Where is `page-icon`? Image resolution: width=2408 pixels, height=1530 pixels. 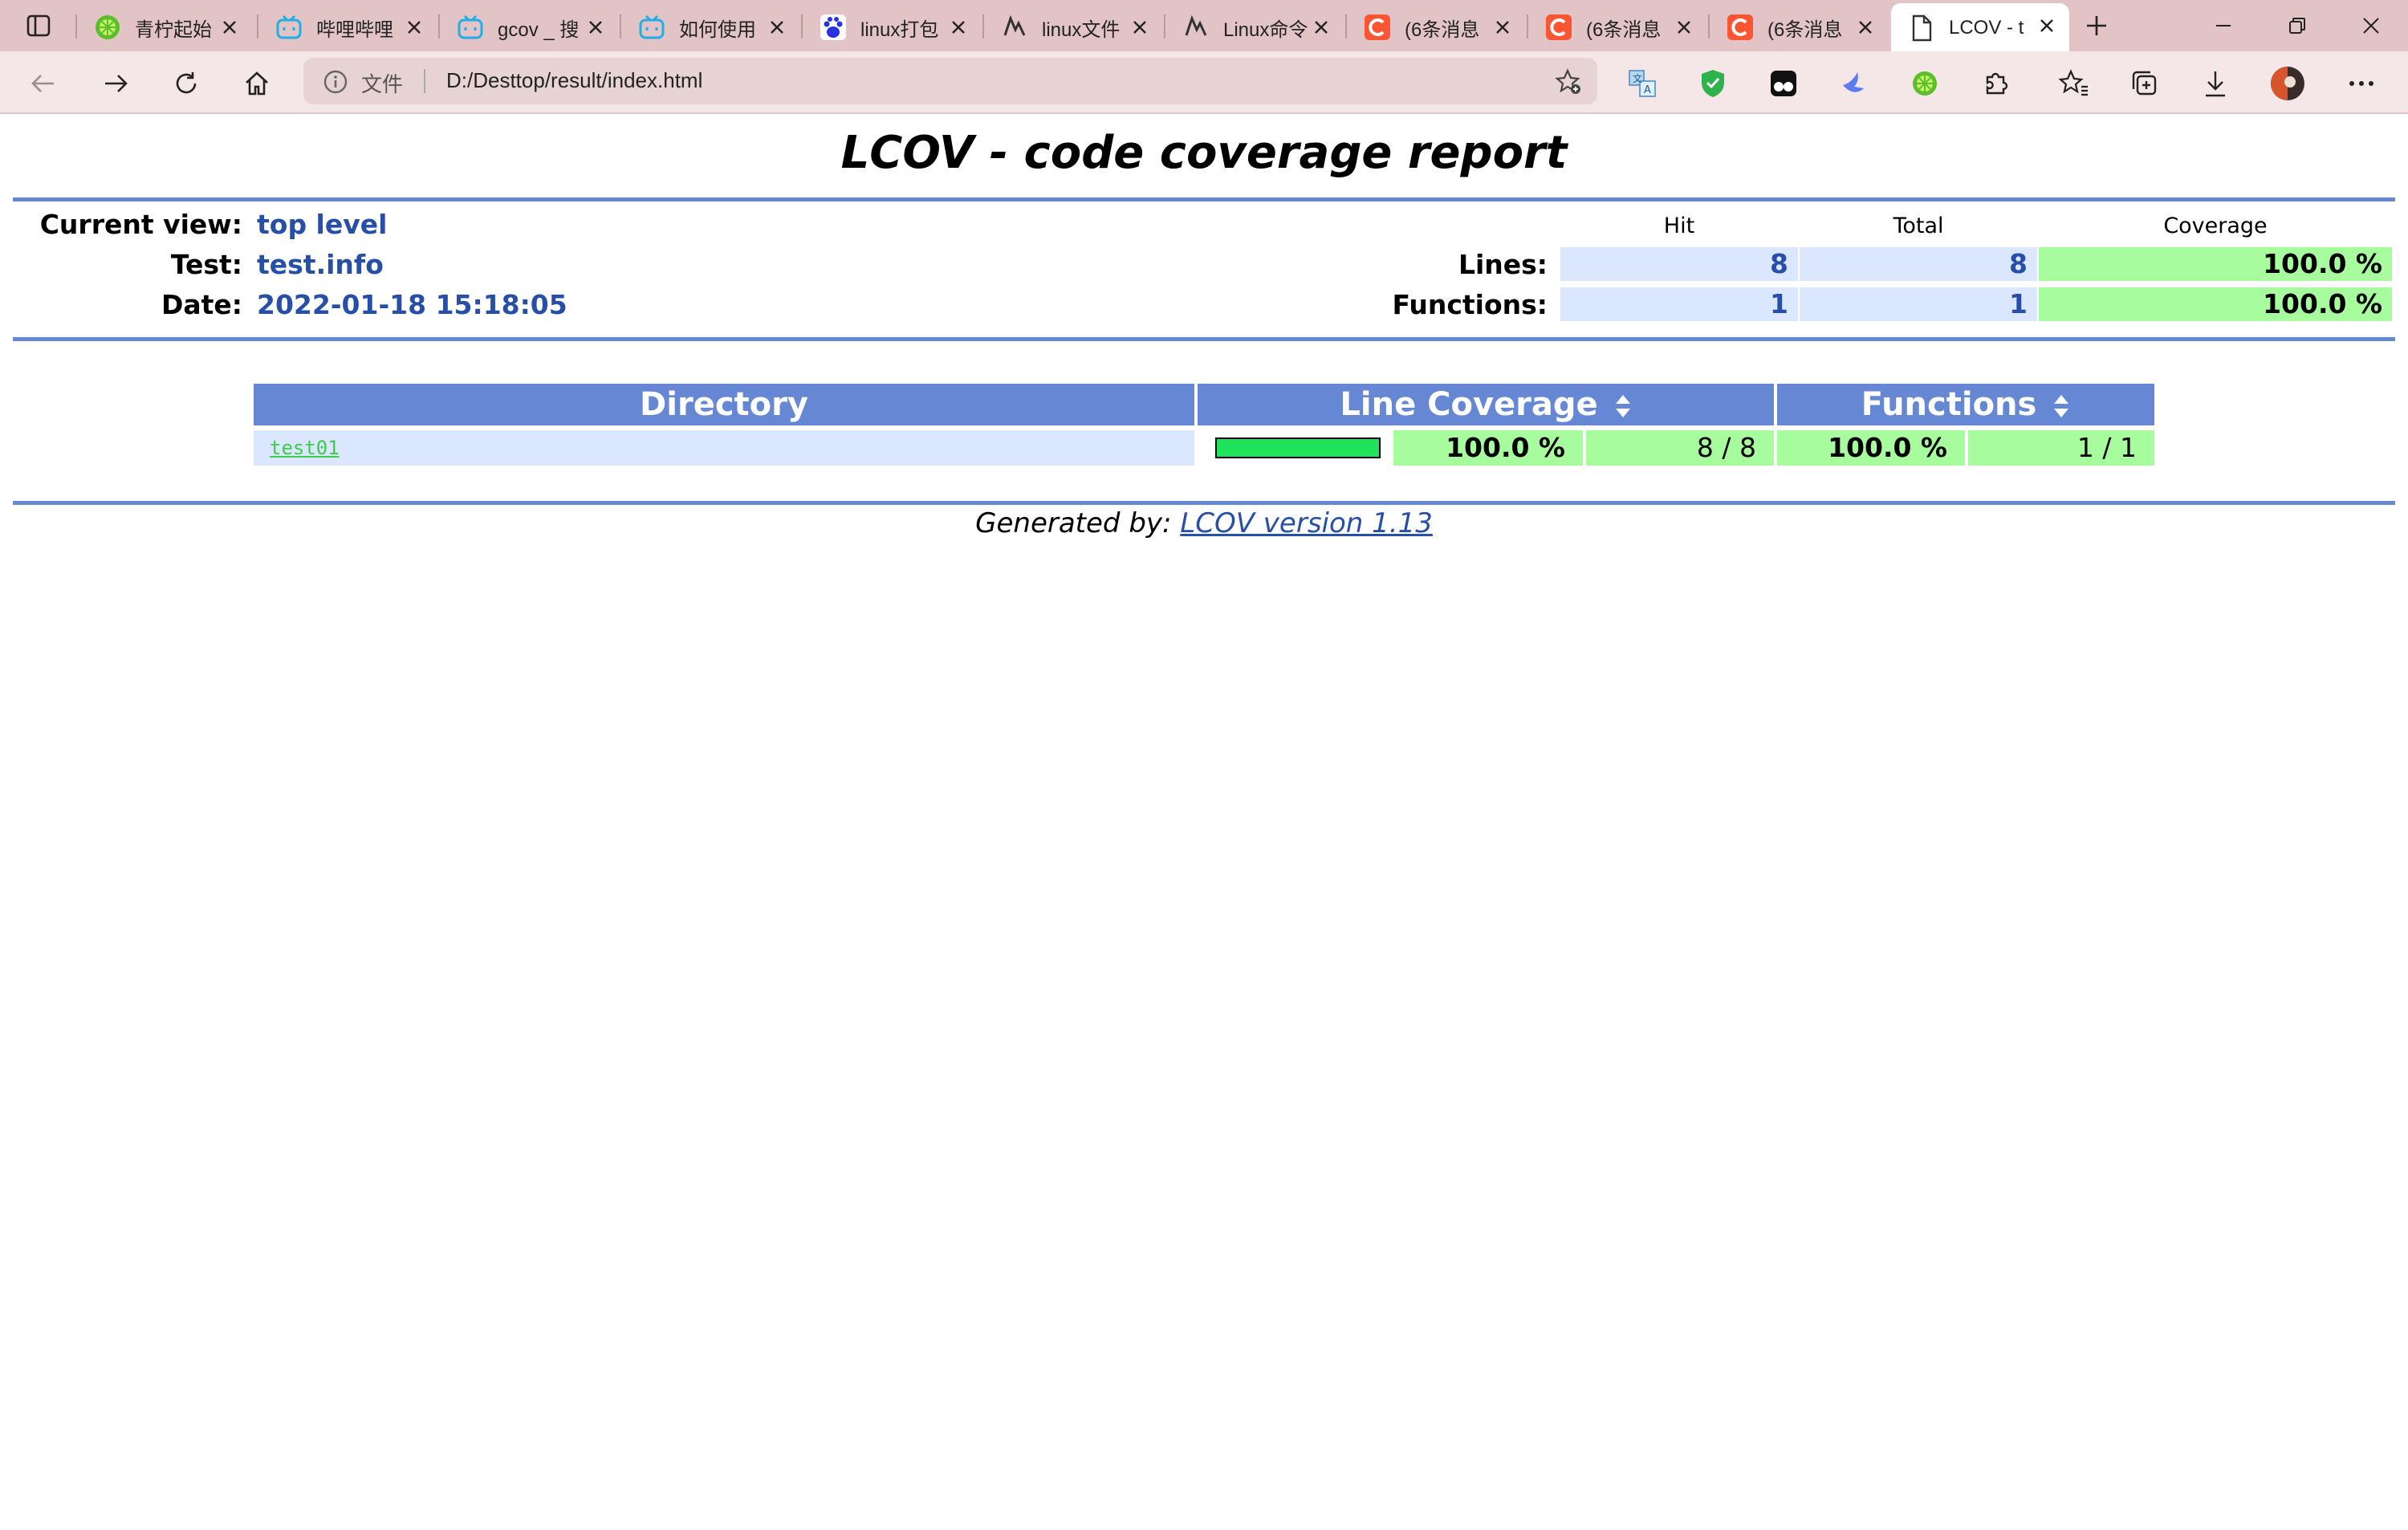
page-icon is located at coordinates (1921, 29).